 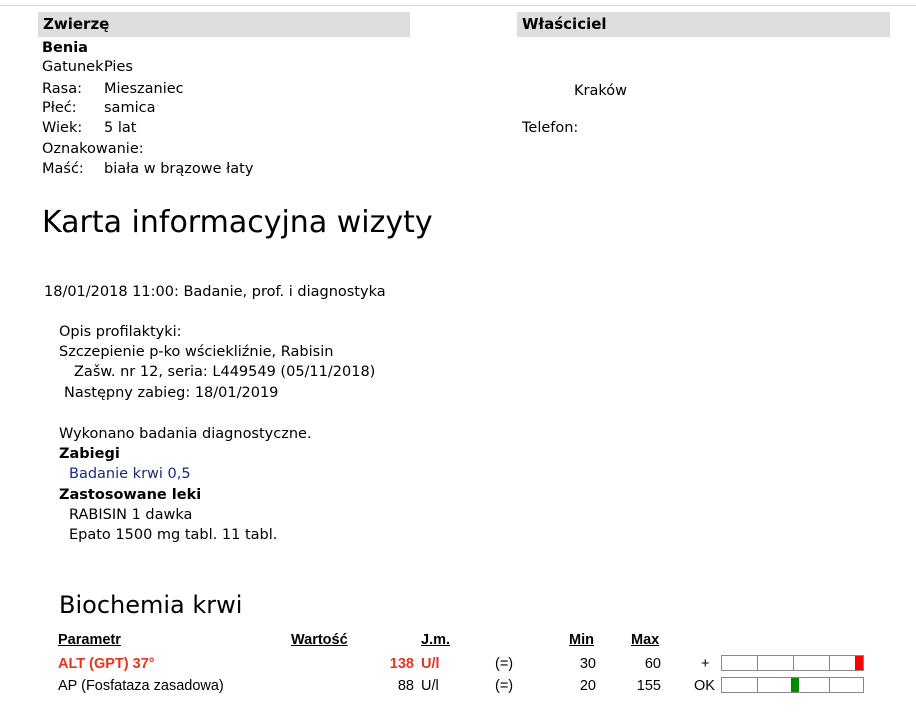 What do you see at coordinates (284, 292) in the screenshot?
I see `visit-type: Badanie, prof. i diagnostyka` at bounding box center [284, 292].